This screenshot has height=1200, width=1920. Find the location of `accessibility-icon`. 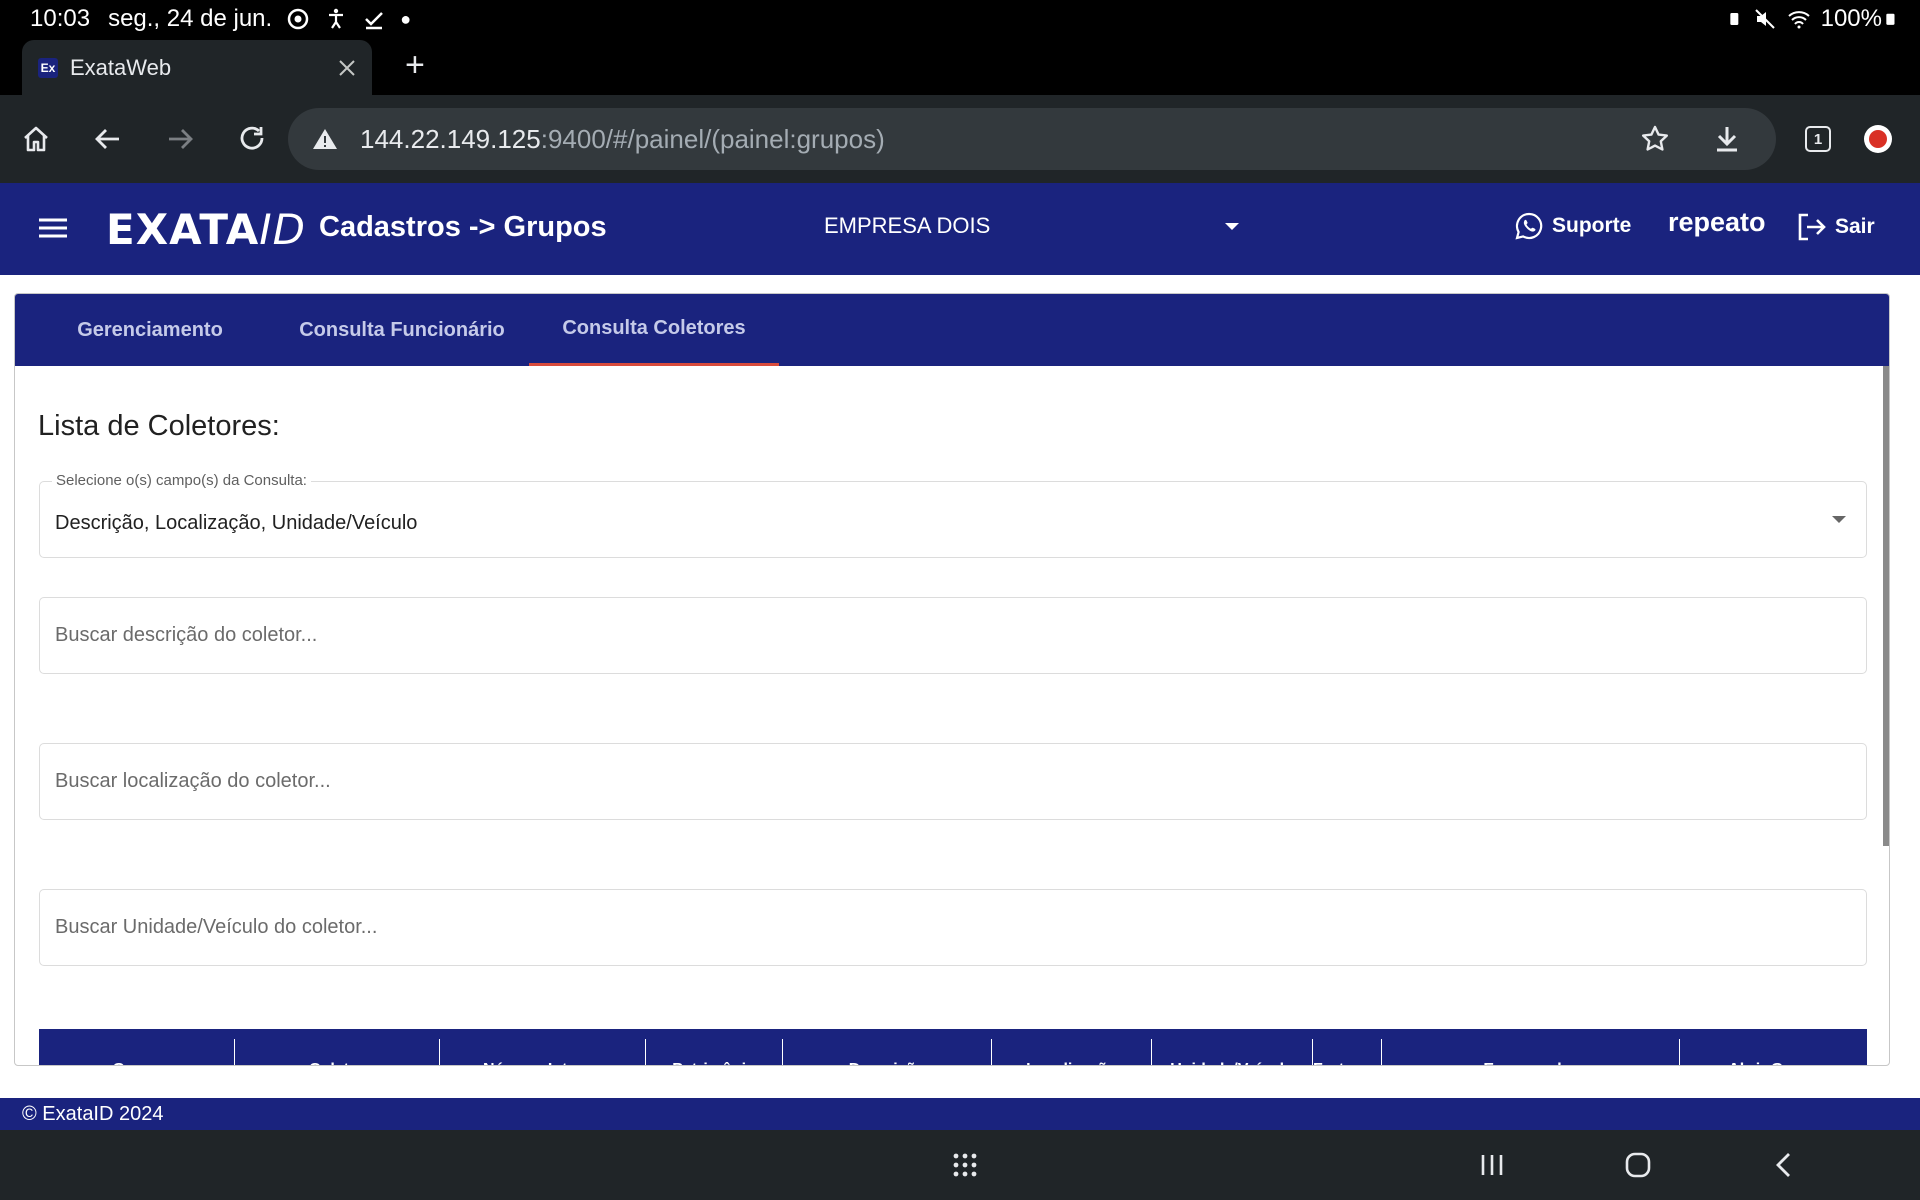

accessibility-icon is located at coordinates (336, 18).